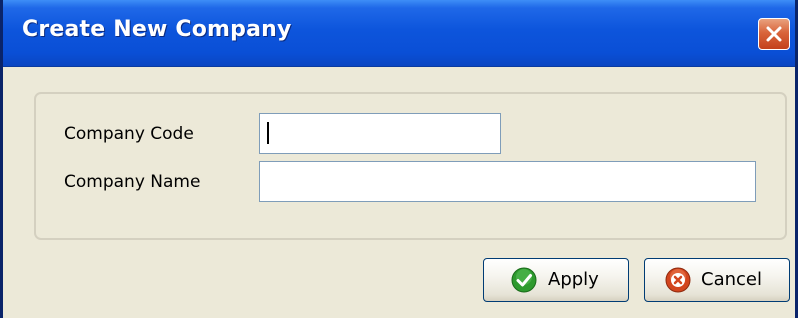 This screenshot has width=798, height=318. What do you see at coordinates (524, 280) in the screenshot?
I see `green-check-icon` at bounding box center [524, 280].